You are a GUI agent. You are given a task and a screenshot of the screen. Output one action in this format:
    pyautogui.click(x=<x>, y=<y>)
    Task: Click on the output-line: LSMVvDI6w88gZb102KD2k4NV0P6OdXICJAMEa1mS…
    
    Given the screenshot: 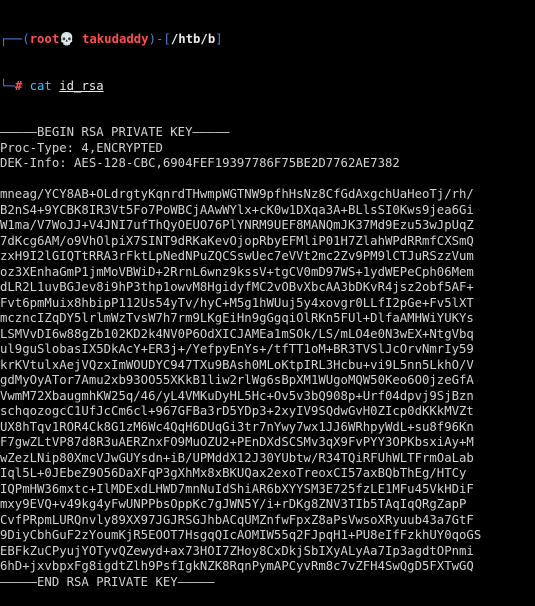 What is the action you would take?
    pyautogui.click(x=237, y=333)
    